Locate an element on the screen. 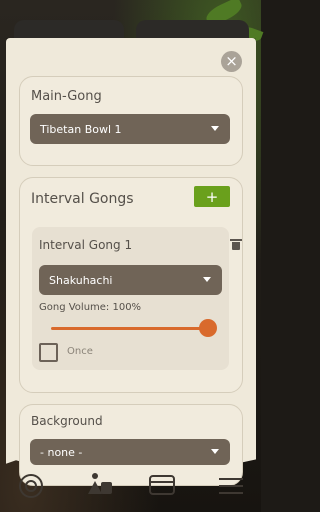  delete-icon is located at coordinates (236, 244).